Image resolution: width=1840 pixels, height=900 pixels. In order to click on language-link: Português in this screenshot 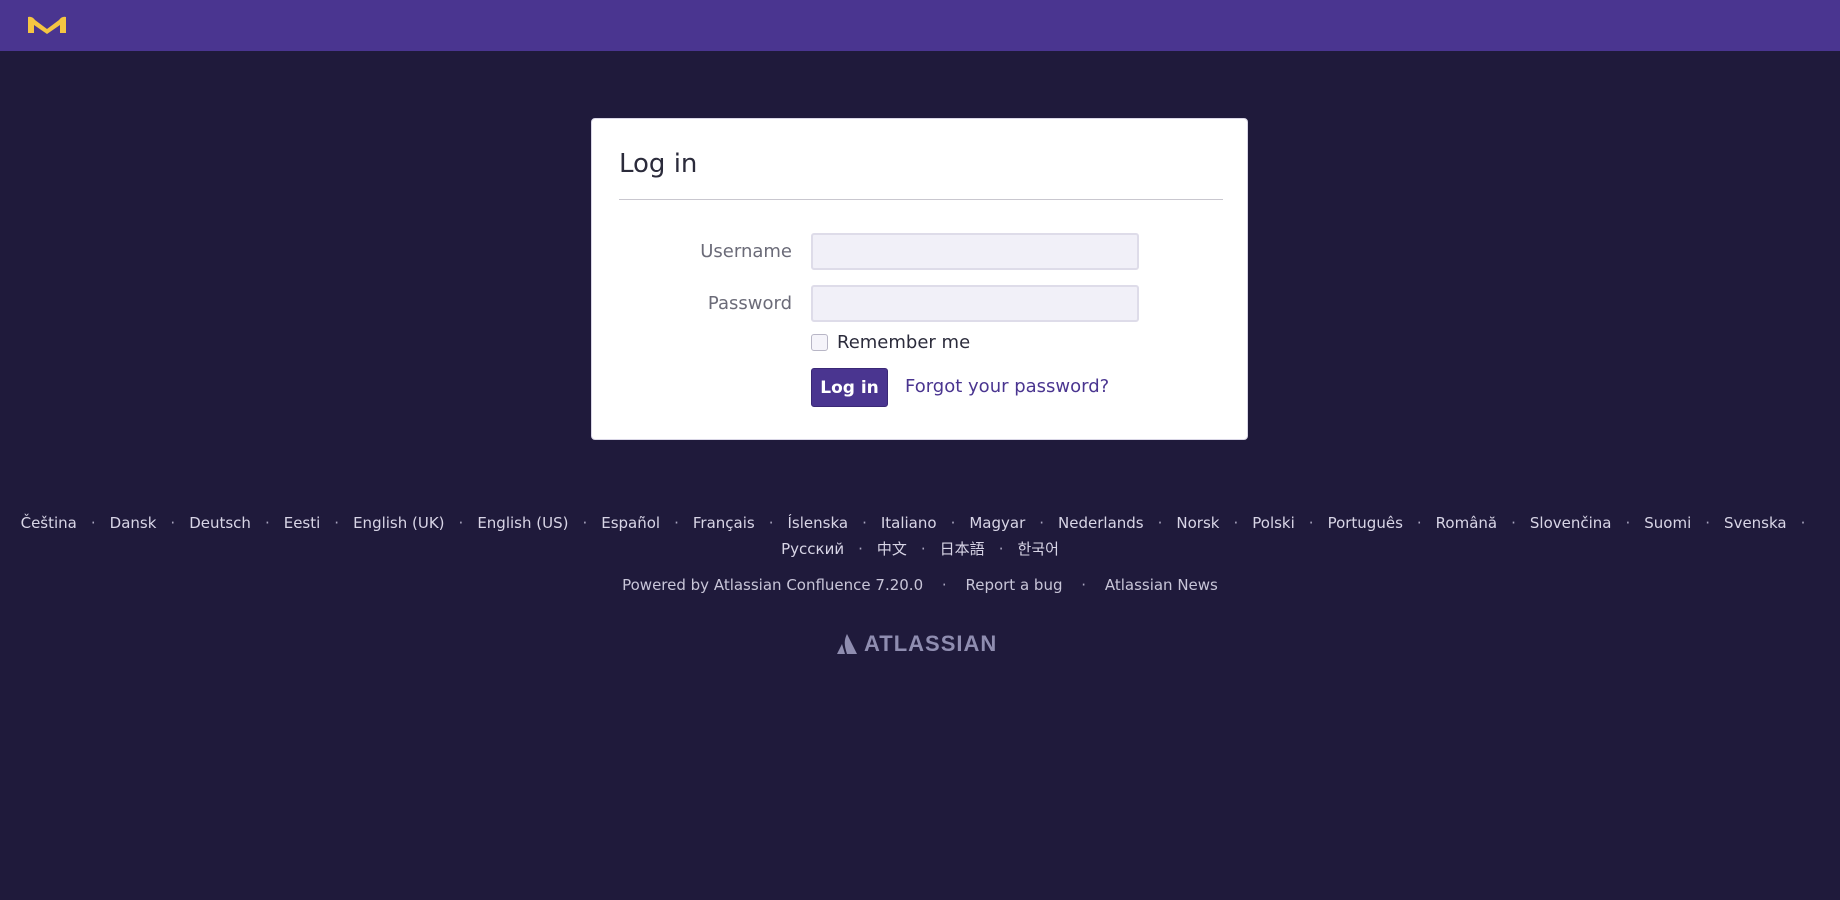, I will do `click(1365, 523)`.